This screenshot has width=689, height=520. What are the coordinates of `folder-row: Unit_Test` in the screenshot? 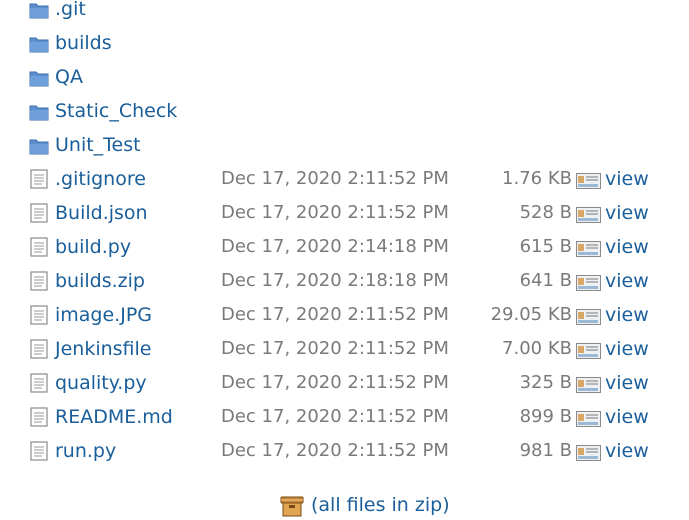 It's located at (344, 145).